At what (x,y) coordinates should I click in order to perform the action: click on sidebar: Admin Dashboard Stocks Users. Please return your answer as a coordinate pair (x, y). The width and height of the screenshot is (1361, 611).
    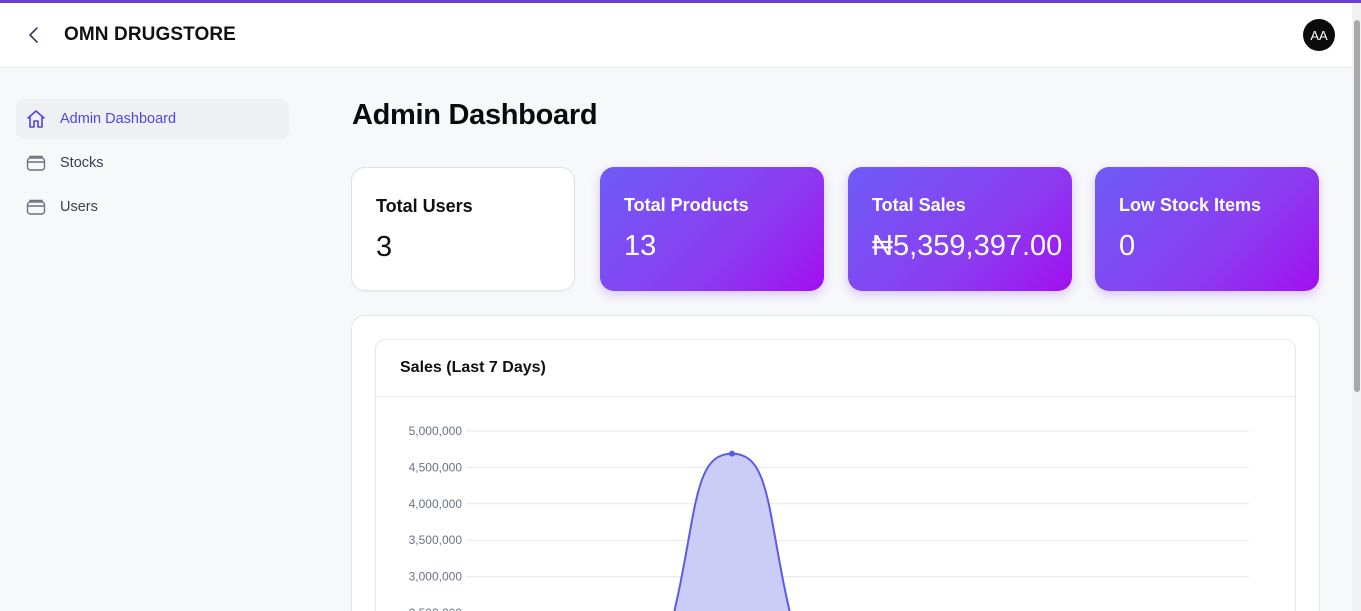
    Looking at the image, I should click on (152, 165).